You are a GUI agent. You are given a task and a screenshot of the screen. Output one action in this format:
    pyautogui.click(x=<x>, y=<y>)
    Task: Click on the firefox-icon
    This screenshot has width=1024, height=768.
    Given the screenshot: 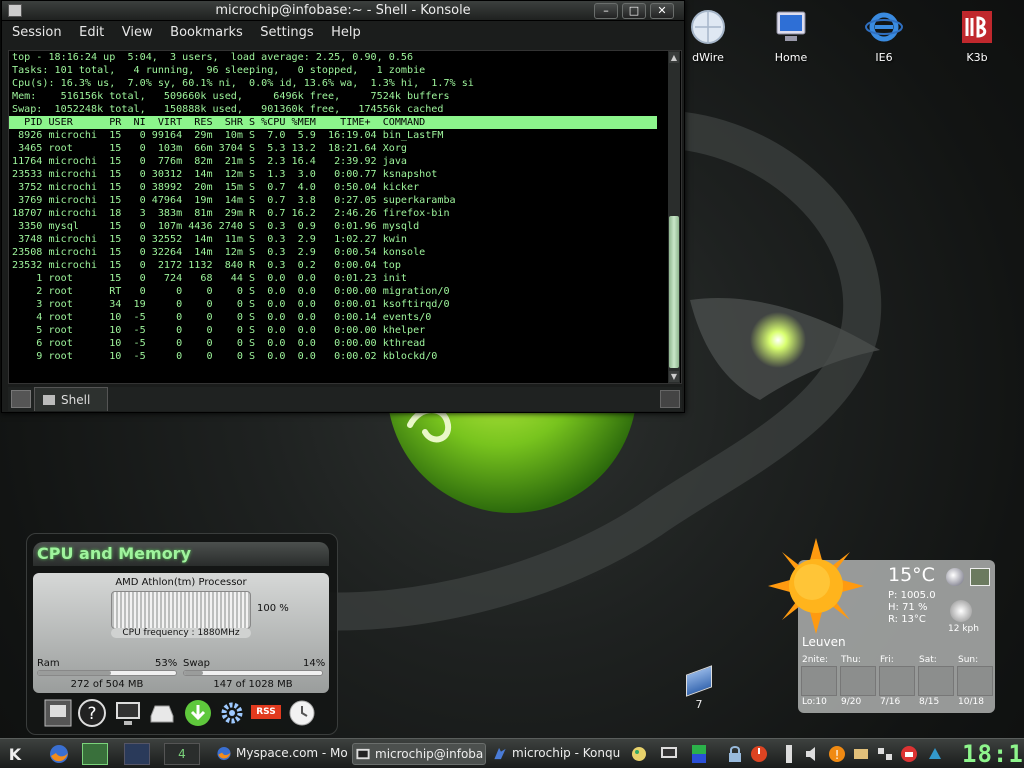 What is the action you would take?
    pyautogui.click(x=59, y=754)
    